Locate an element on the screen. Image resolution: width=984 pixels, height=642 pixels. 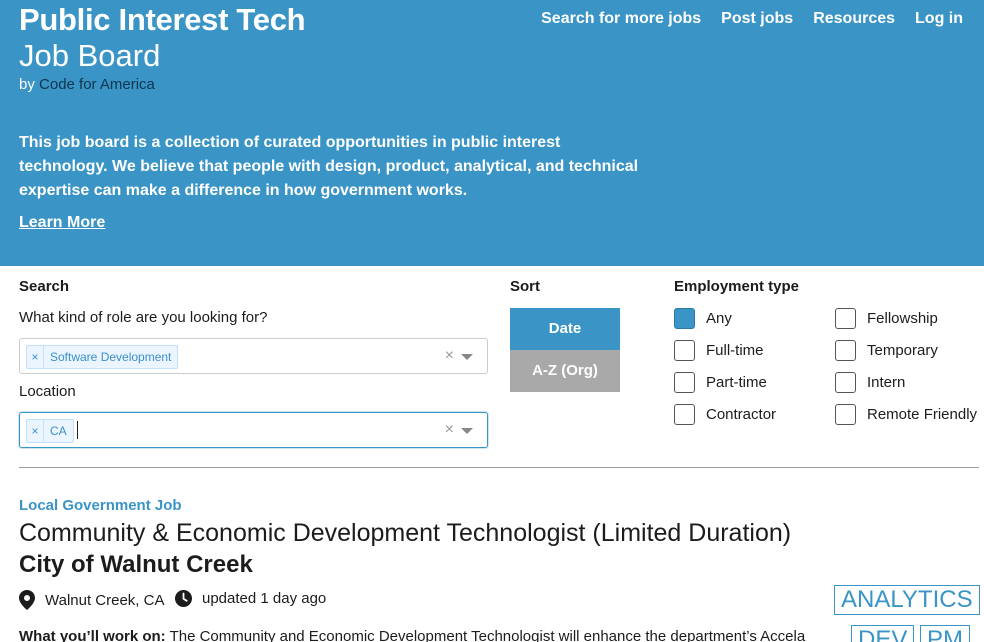
job-location: Walnut Creek, CA is located at coordinates (91, 600).